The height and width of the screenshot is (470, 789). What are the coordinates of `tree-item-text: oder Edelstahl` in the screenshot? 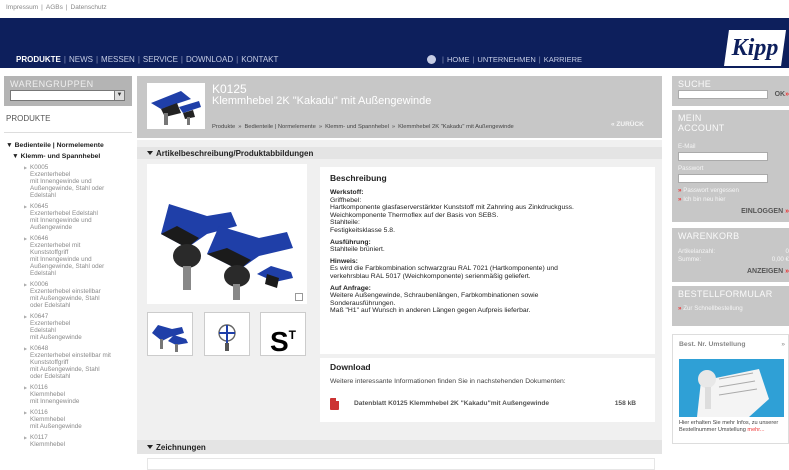 It's located at (50, 376).